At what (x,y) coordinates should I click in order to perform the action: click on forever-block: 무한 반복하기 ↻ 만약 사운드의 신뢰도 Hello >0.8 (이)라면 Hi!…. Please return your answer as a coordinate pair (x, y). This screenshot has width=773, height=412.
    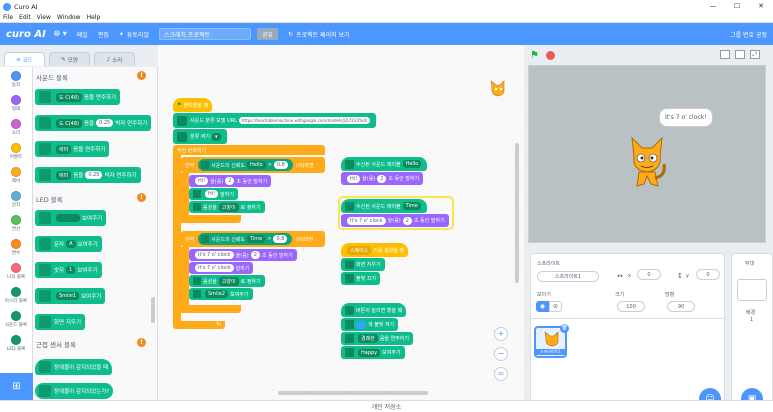
    Looking at the image, I should click on (249, 237).